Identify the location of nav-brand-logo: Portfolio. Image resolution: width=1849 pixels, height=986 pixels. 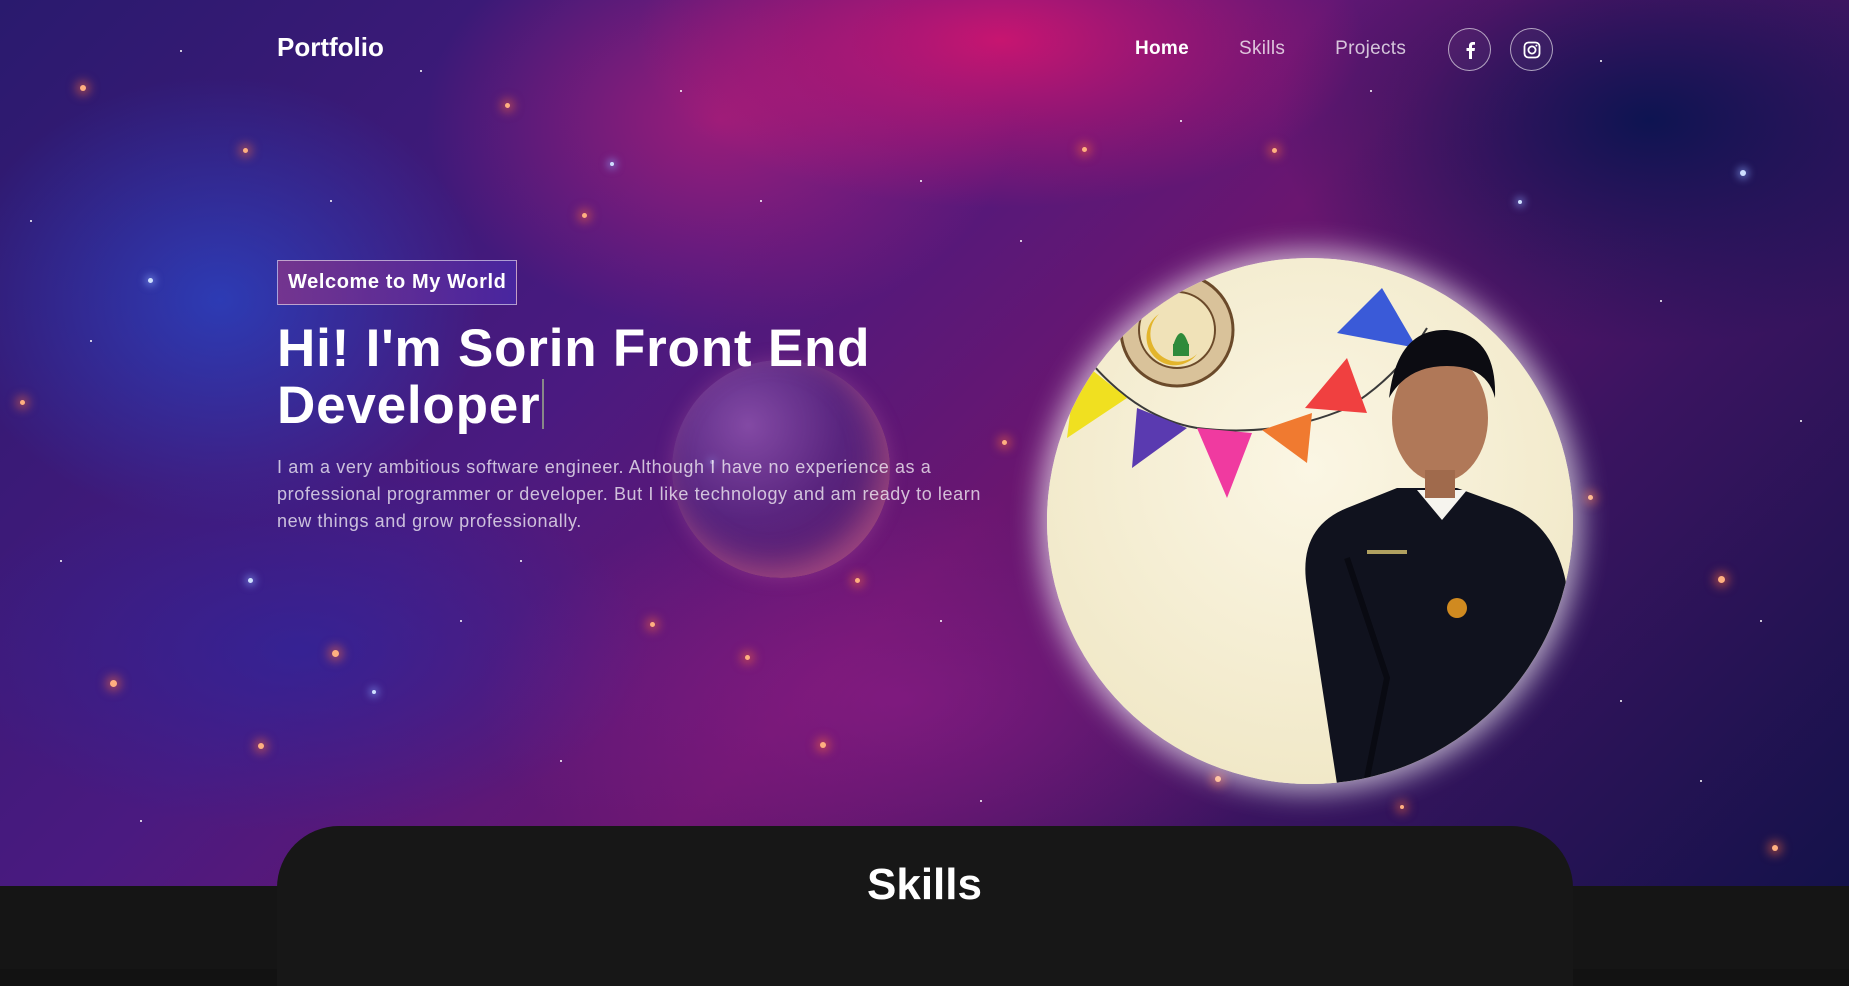
(330, 47).